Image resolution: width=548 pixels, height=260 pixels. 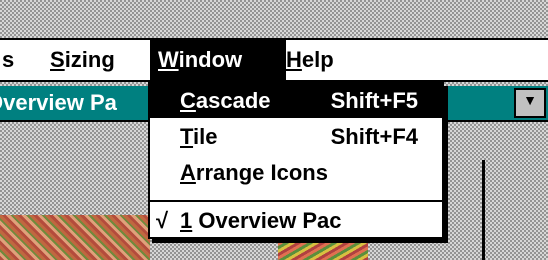 What do you see at coordinates (168, 59) in the screenshot?
I see `menu-window-accel: W` at bounding box center [168, 59].